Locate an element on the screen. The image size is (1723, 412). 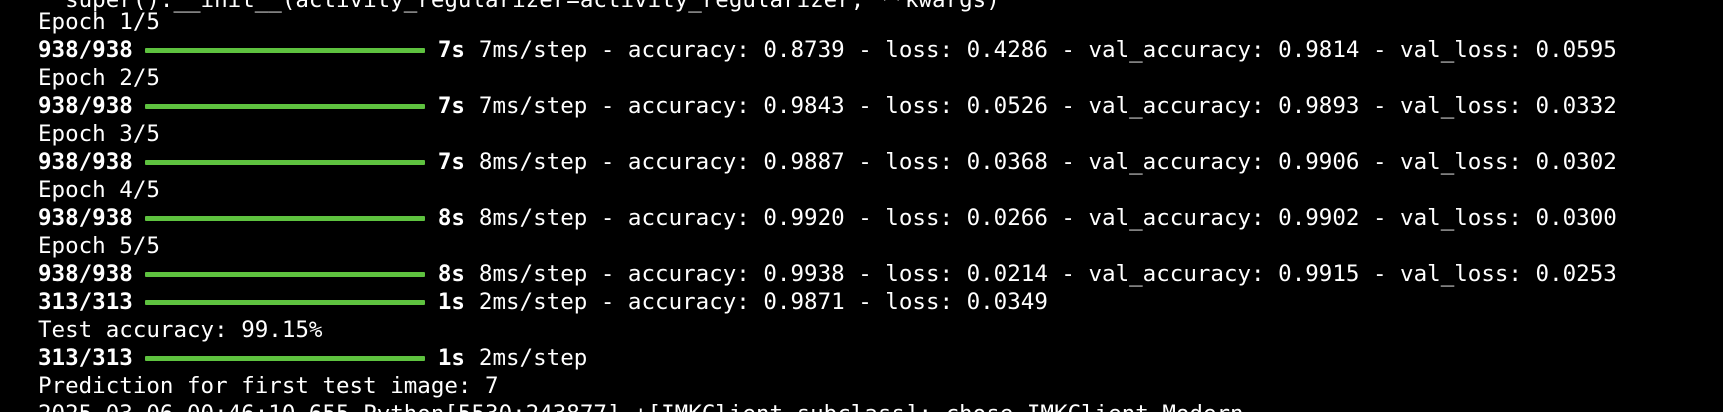
epoch-label: Epoch 1/5 is located at coordinates (99, 22).